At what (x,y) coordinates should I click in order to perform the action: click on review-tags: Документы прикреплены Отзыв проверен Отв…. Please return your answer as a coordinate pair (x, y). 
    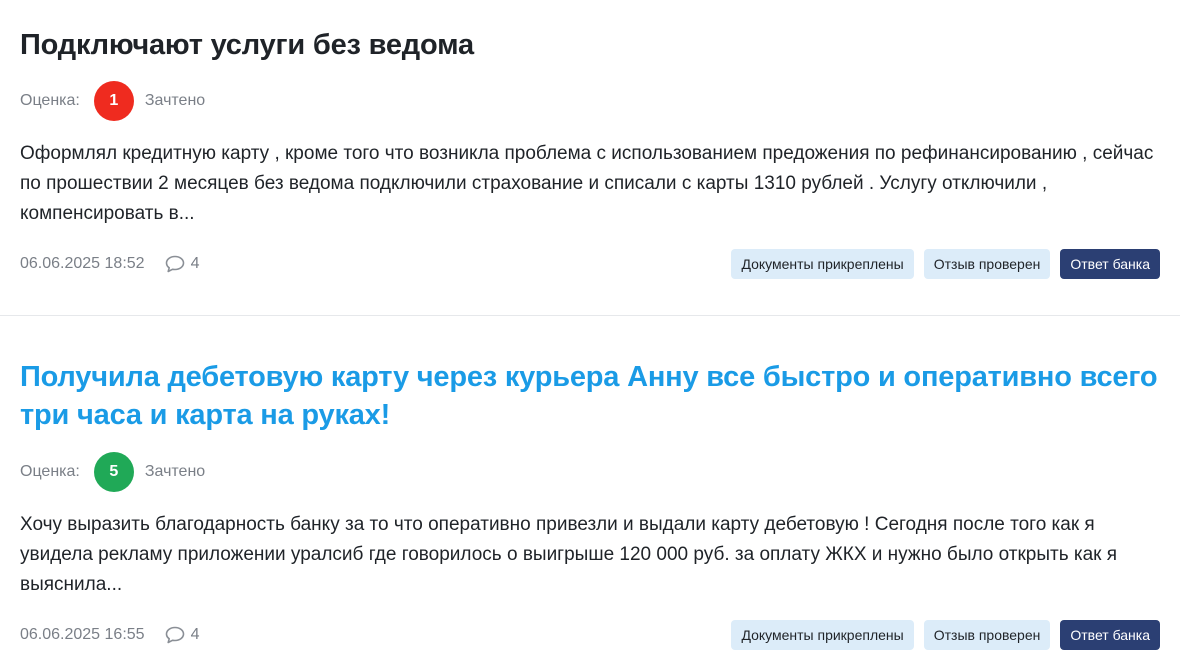
    Looking at the image, I should click on (945, 635).